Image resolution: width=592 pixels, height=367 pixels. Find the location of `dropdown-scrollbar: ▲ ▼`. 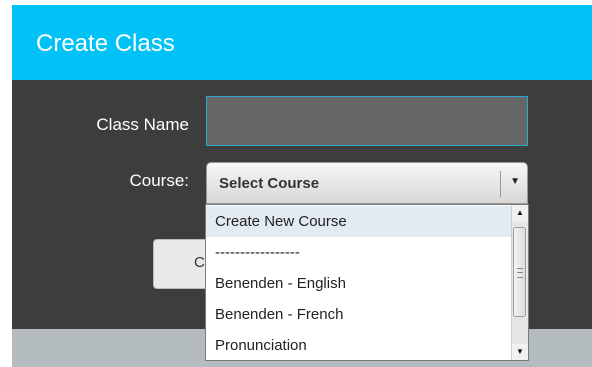

dropdown-scrollbar: ▲ ▼ is located at coordinates (519, 282).